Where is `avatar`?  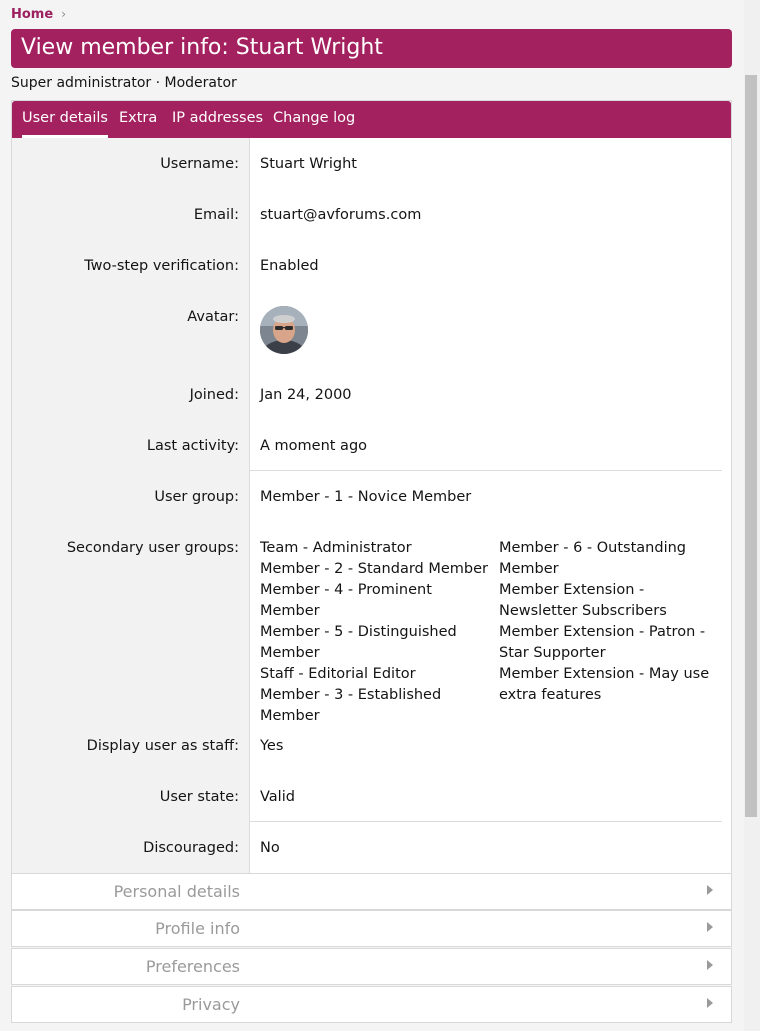
avatar is located at coordinates (284, 330).